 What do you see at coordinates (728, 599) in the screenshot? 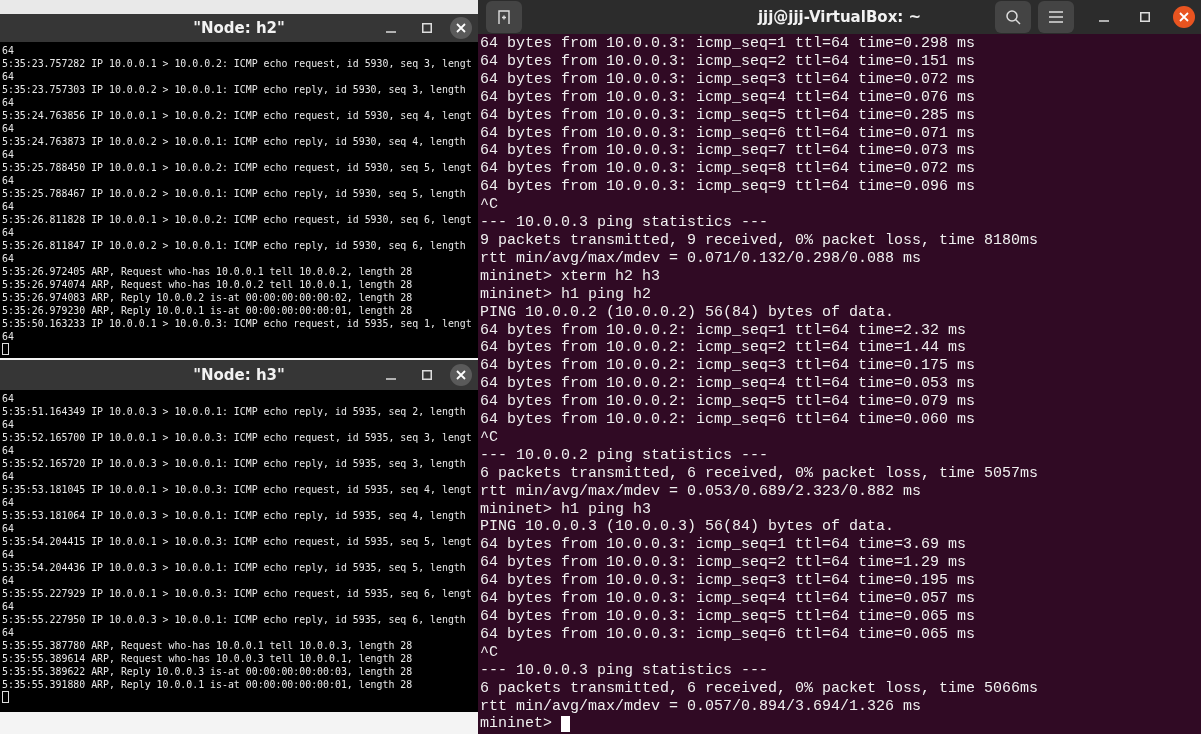
I see `terminal-line: 64 bytes from 10.0.0.3: icmp_seq=4 ttl=64 time=0.057 ms` at bounding box center [728, 599].